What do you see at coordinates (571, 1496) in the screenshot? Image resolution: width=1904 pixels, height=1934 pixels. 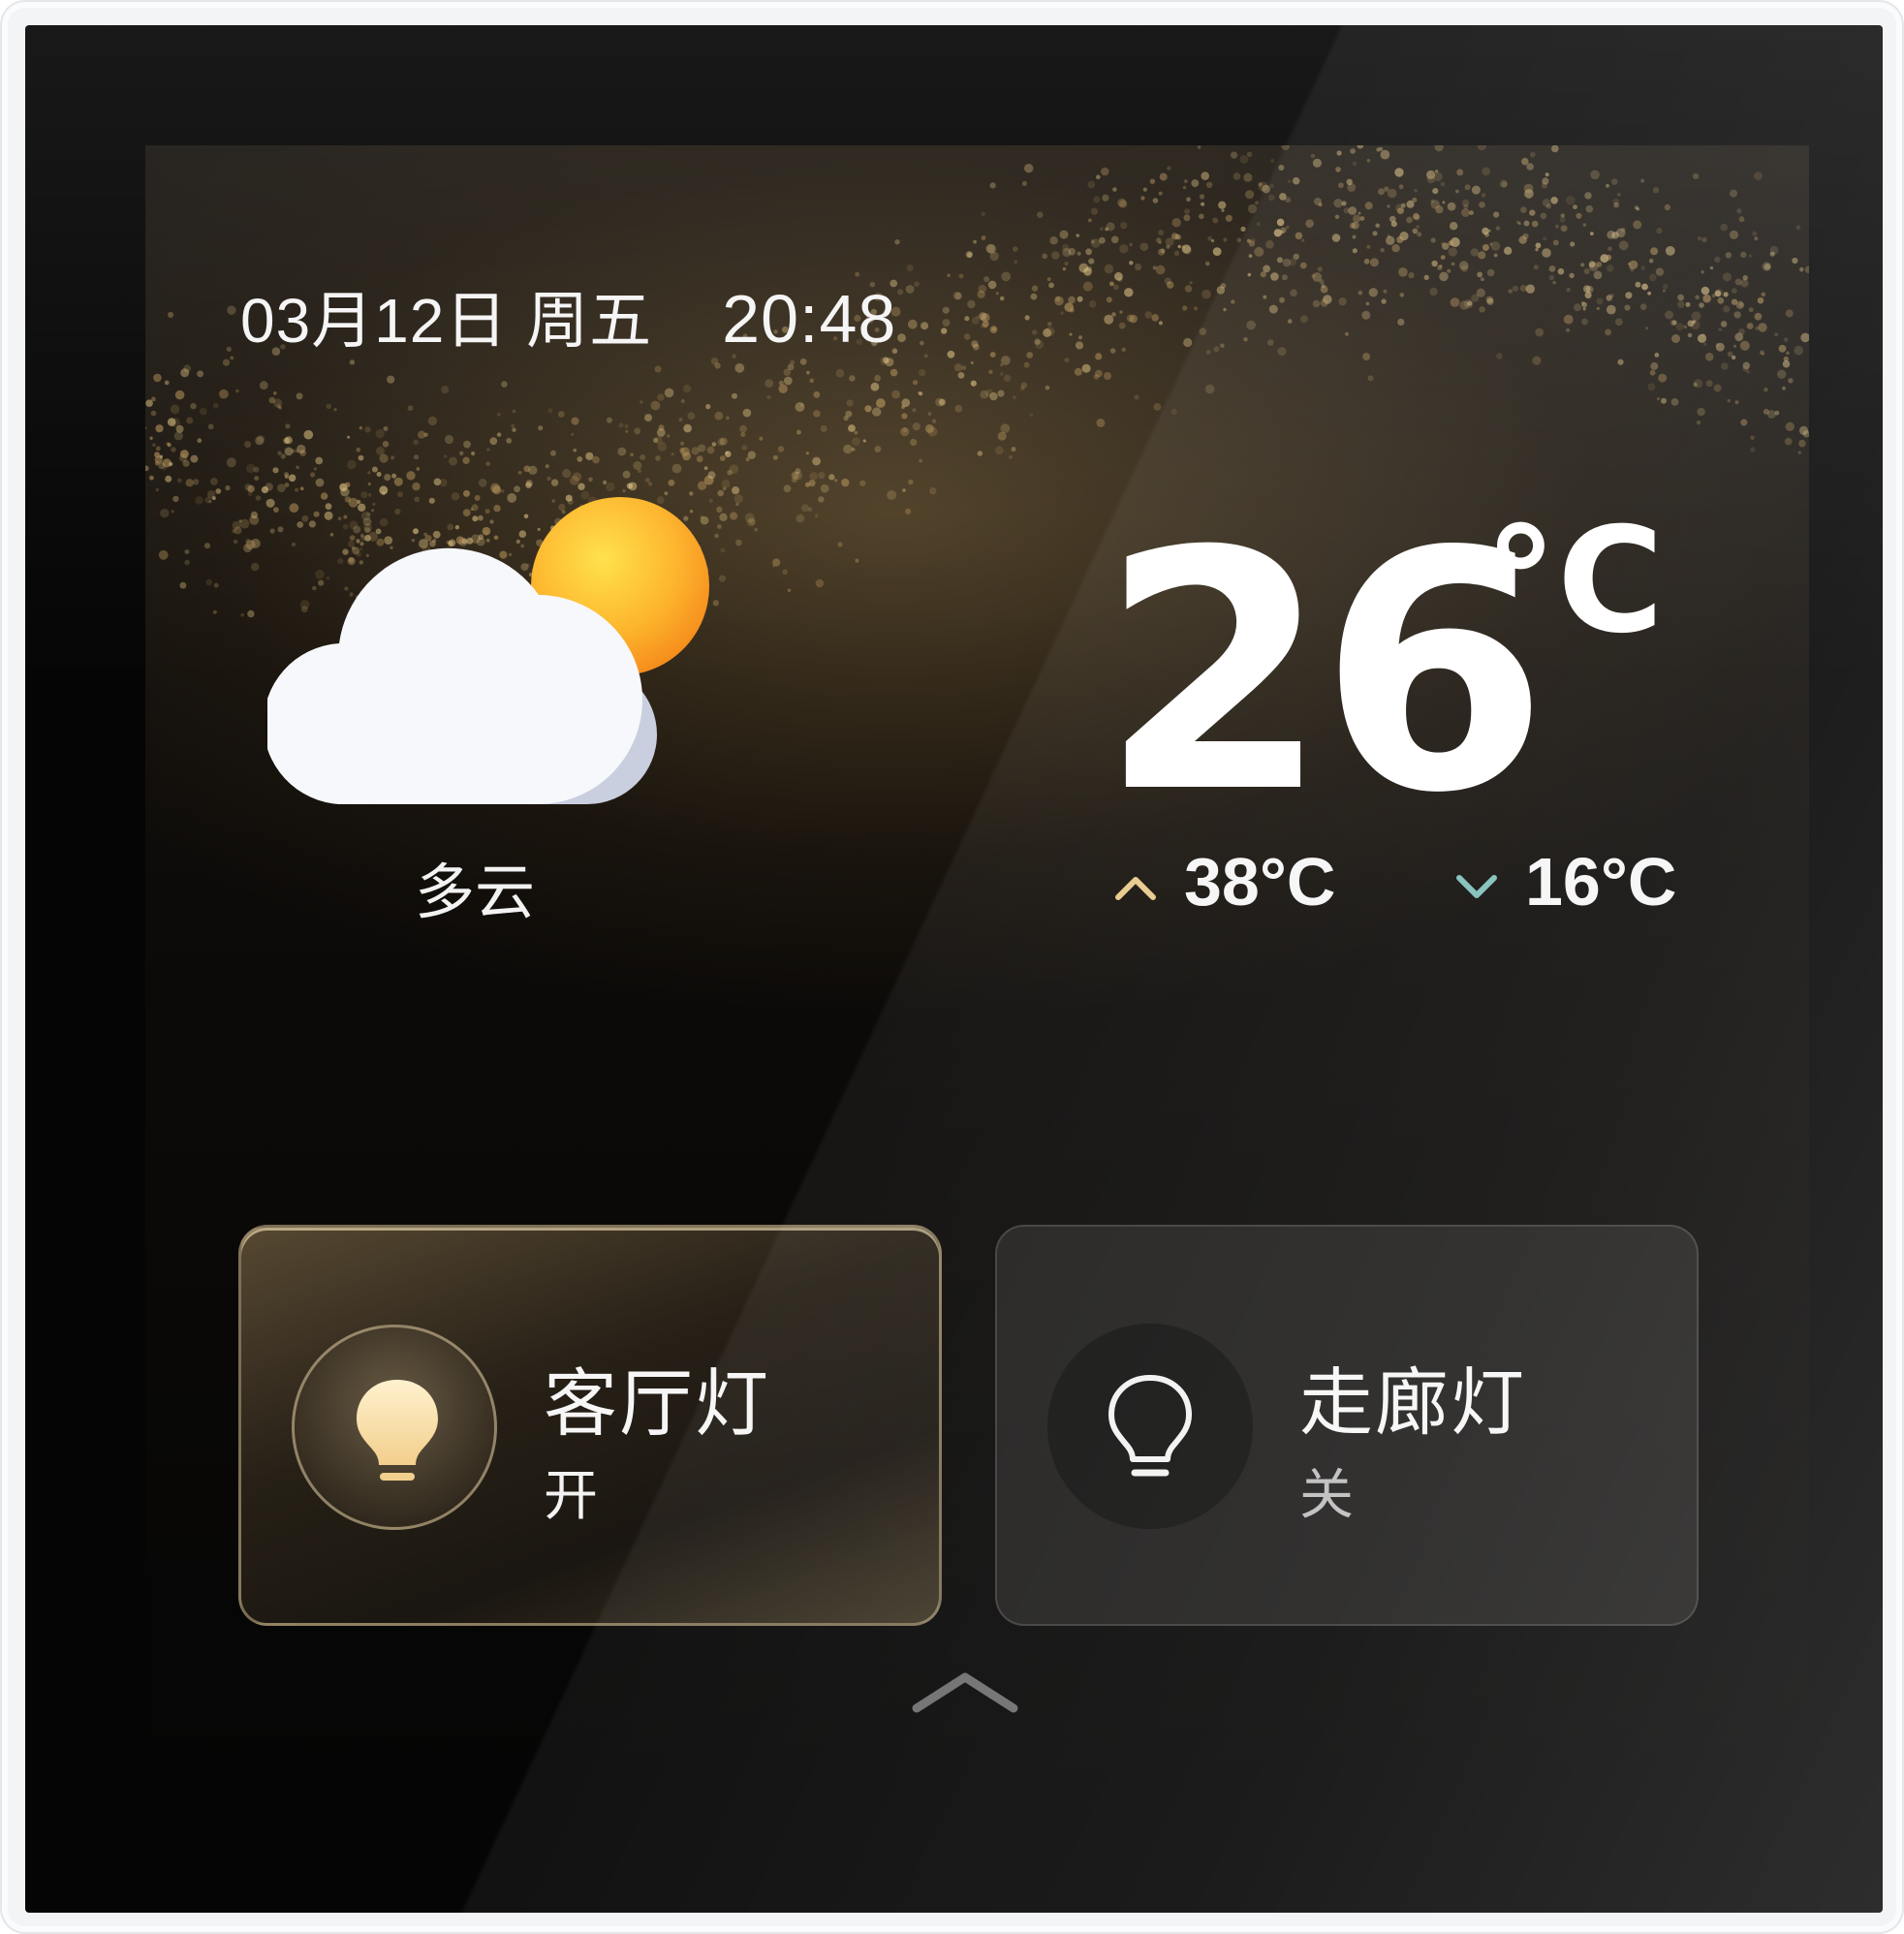 I see `device-state: 开` at bounding box center [571, 1496].